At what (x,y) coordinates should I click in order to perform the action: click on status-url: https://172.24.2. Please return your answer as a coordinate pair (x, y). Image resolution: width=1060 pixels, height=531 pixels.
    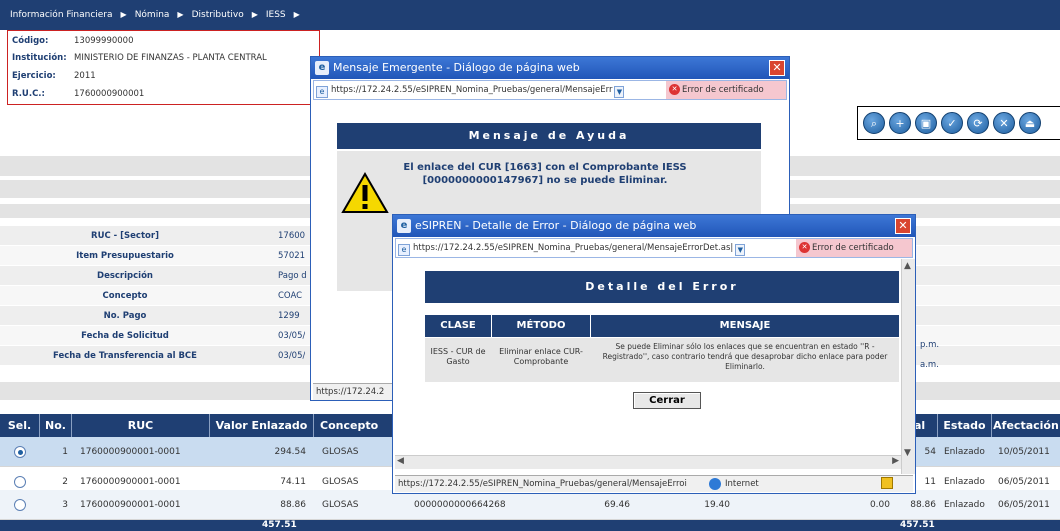
    Looking at the image, I should click on (350, 392).